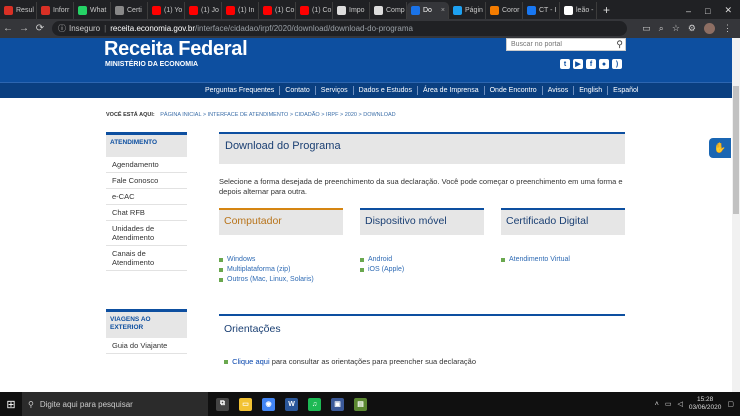 This screenshot has height=416, width=740. What do you see at coordinates (18, 10) in the screenshot?
I see `browser-tab: Resul` at bounding box center [18, 10].